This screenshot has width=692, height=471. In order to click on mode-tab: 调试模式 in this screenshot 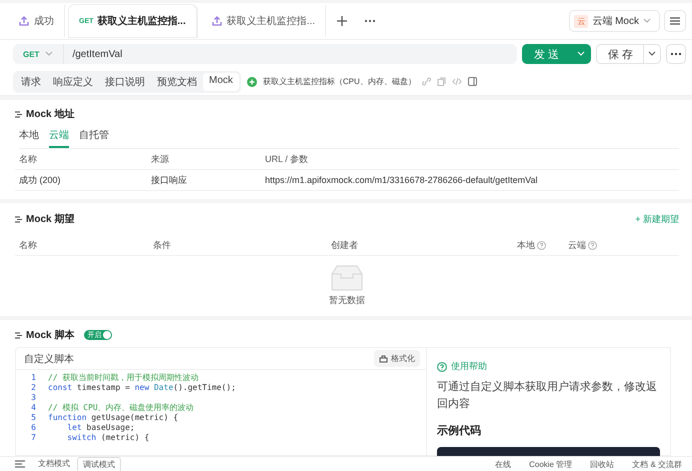, I will do `click(99, 464)`.